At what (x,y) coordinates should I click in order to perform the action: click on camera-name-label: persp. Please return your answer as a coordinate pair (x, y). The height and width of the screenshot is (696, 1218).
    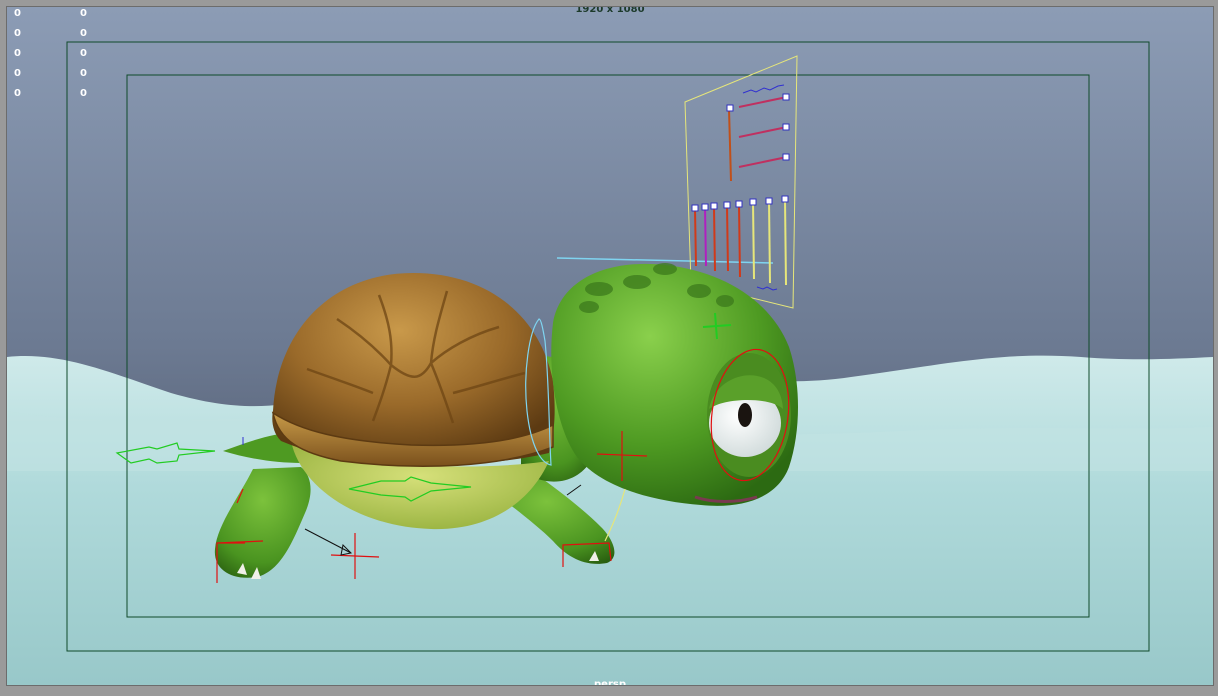
    Looking at the image, I should click on (610, 682).